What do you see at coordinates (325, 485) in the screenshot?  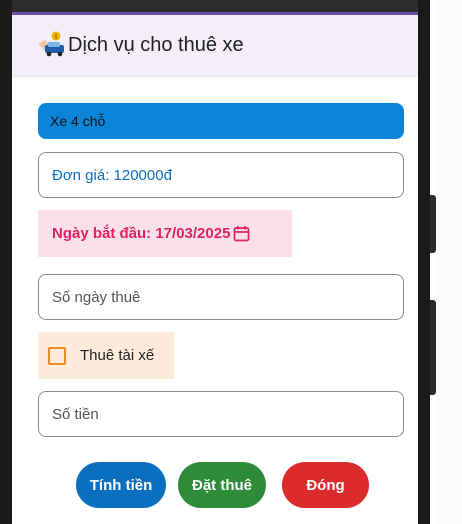 I see `close-button: Đóng` at bounding box center [325, 485].